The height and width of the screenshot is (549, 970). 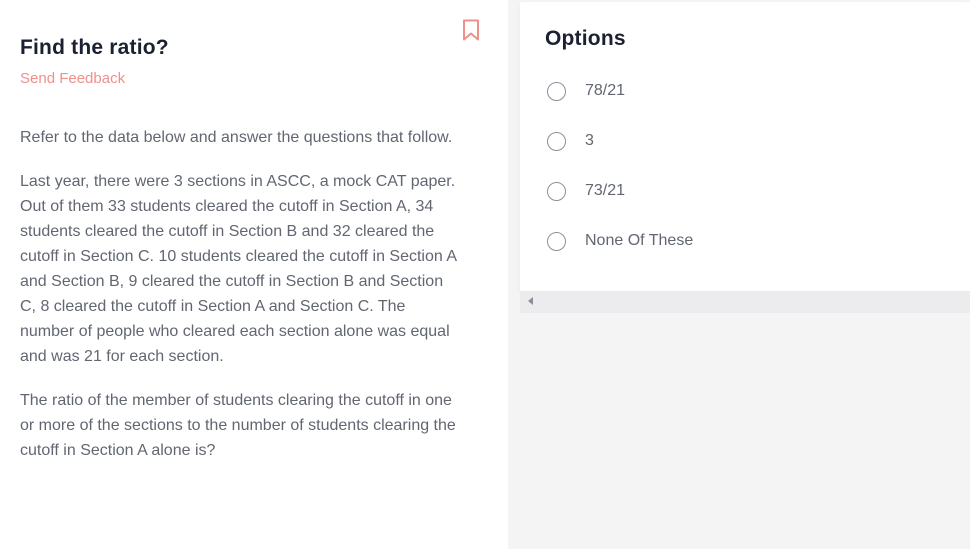 I want to click on option-4: None Of These, so click(x=620, y=241).